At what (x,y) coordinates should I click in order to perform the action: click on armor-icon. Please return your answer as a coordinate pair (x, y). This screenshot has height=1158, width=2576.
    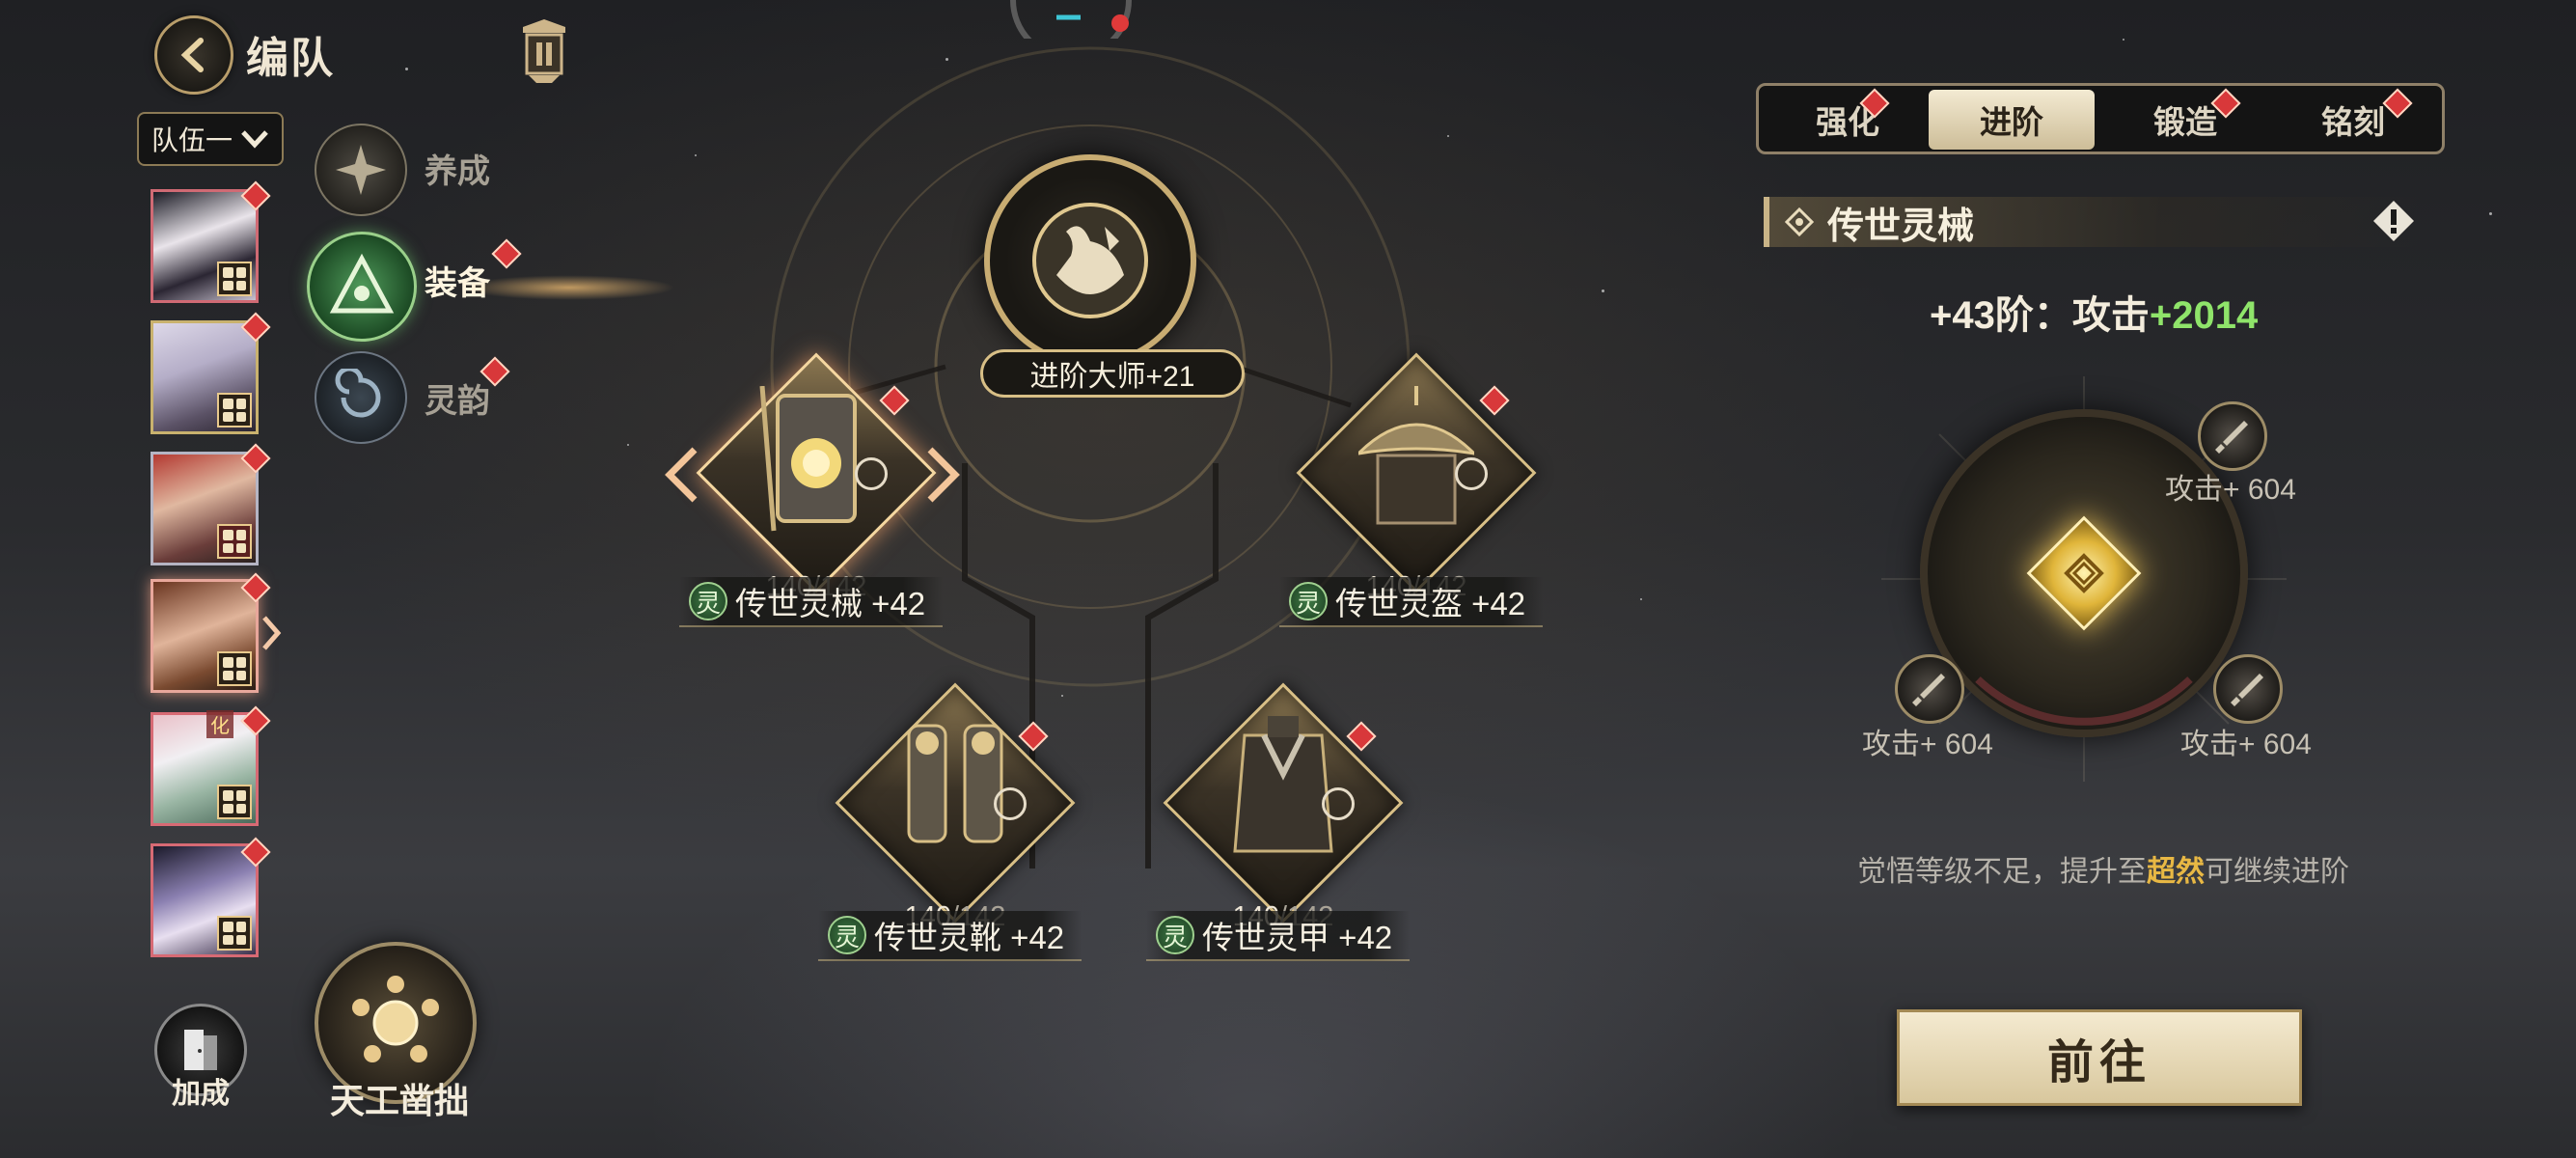
    Looking at the image, I should click on (1283, 784).